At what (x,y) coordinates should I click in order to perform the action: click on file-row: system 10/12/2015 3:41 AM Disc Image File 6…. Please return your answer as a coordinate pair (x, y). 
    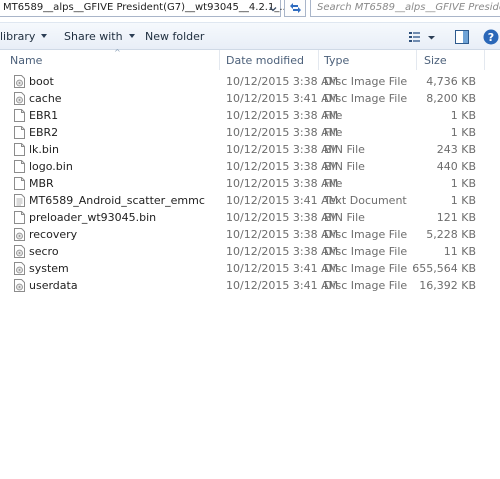
    Looking at the image, I should click on (250, 268).